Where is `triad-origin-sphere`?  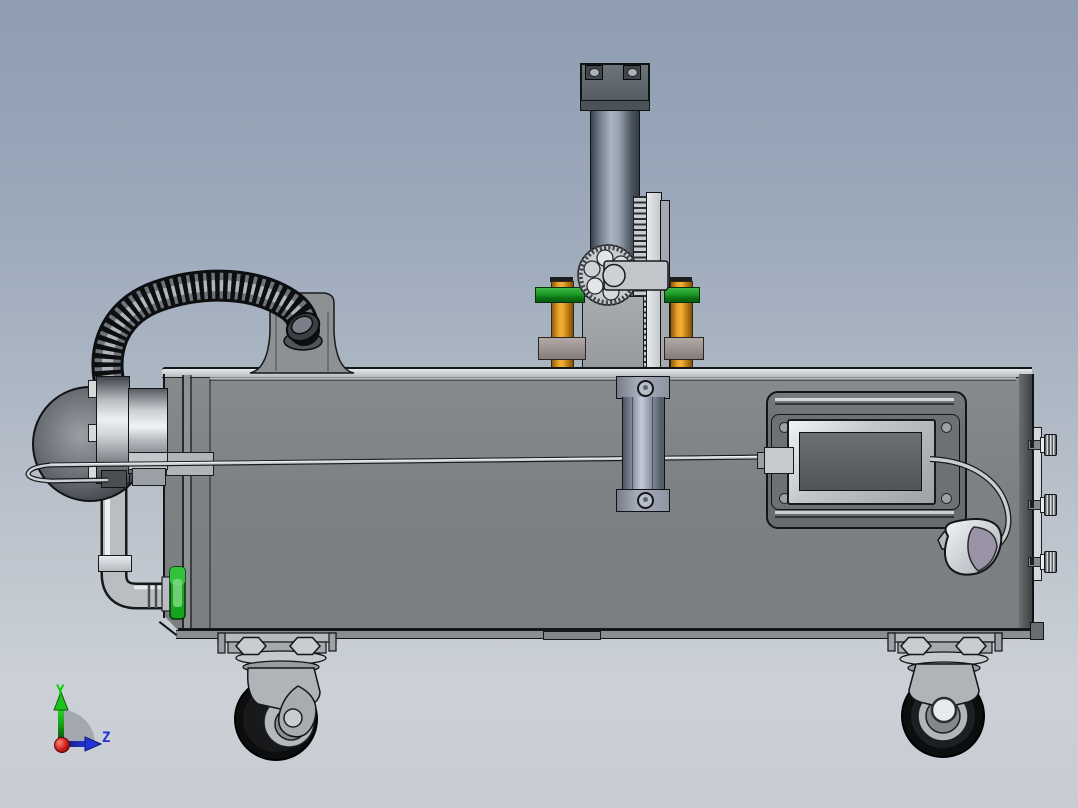 triad-origin-sphere is located at coordinates (62, 745).